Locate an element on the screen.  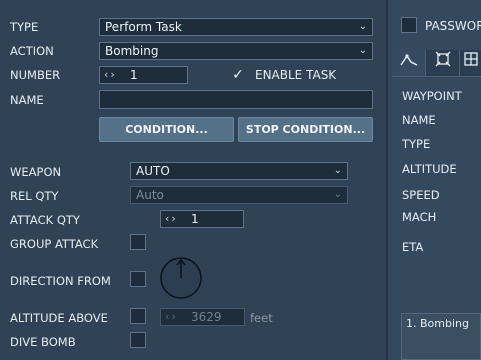
dive-bomb-checkbox is located at coordinates (138, 340).